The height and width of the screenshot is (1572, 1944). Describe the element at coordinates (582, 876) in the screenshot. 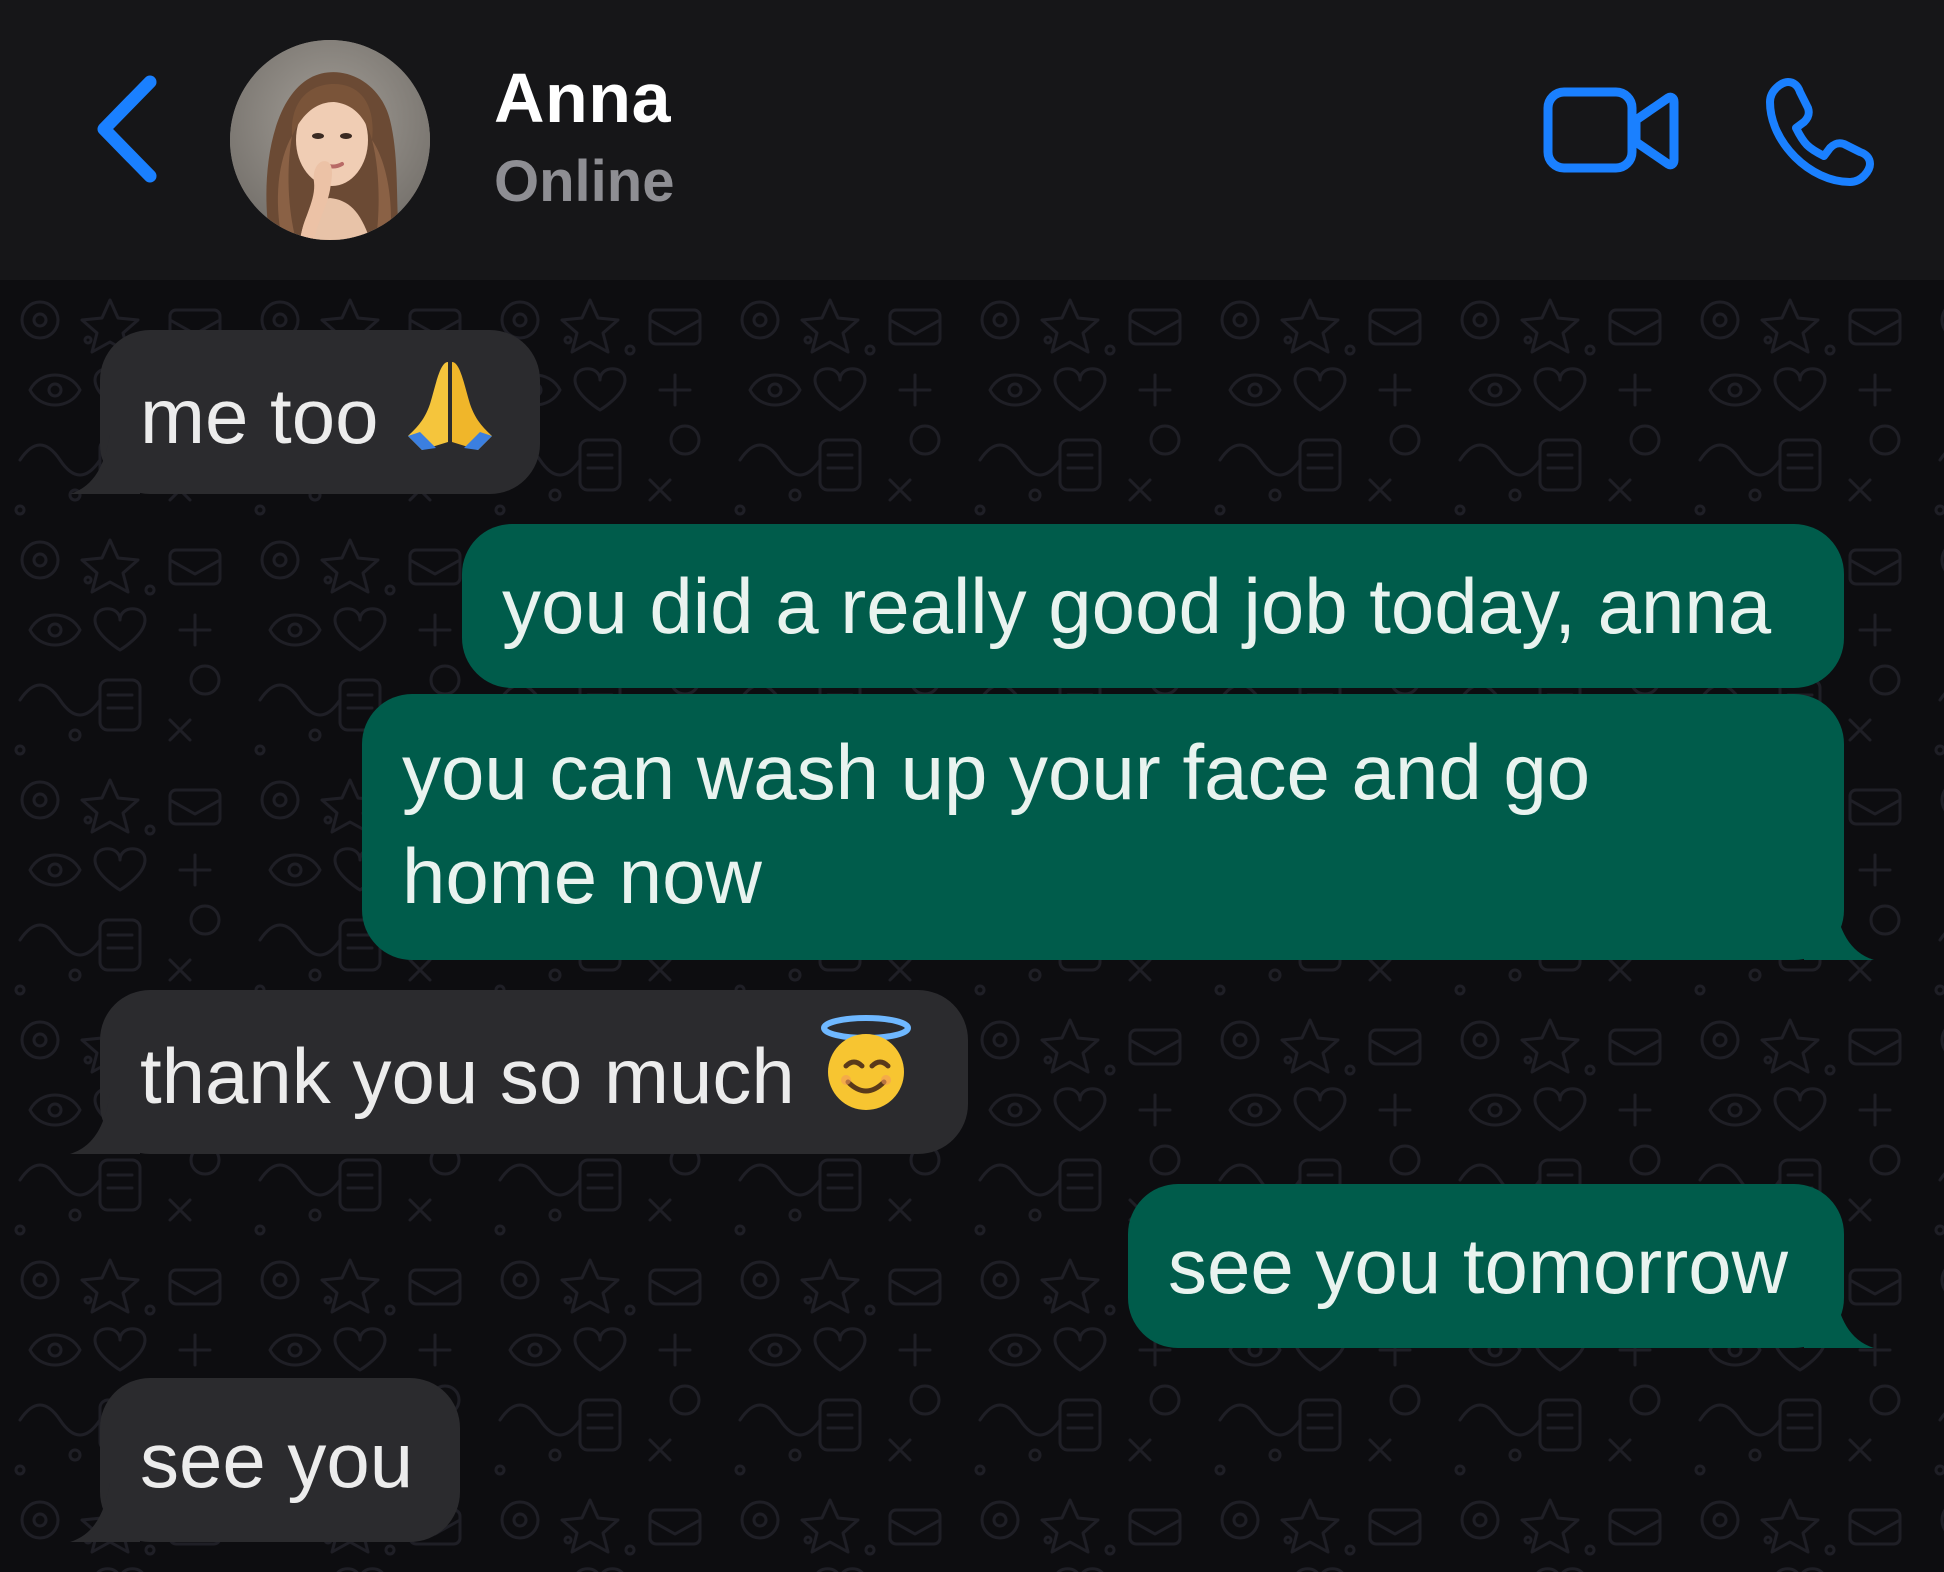

I see `message-text-line2: home now` at that location.